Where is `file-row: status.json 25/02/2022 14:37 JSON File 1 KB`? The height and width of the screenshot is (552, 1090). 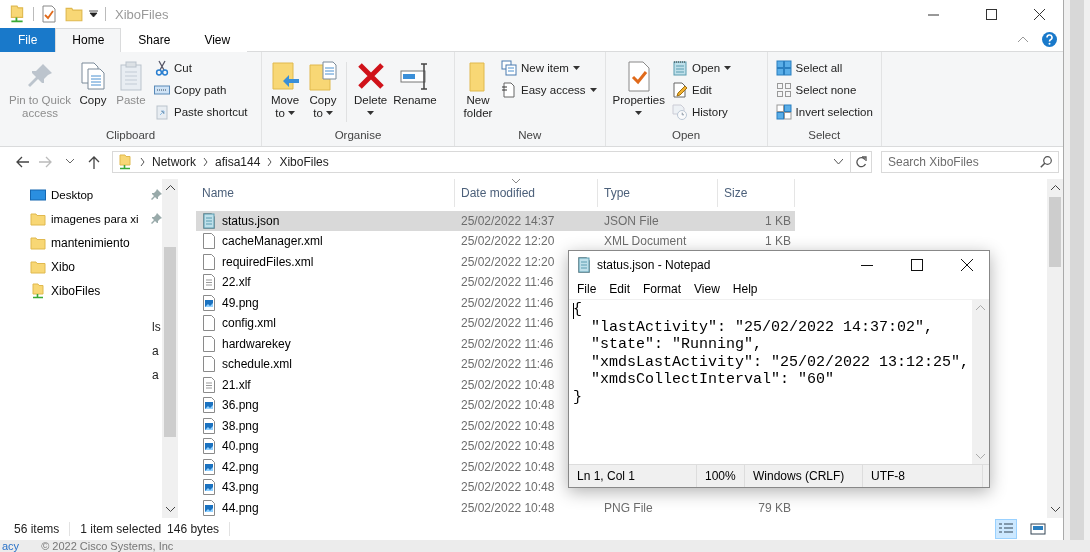
file-row: status.json 25/02/2022 14:37 JSON File 1 KB is located at coordinates (495, 221).